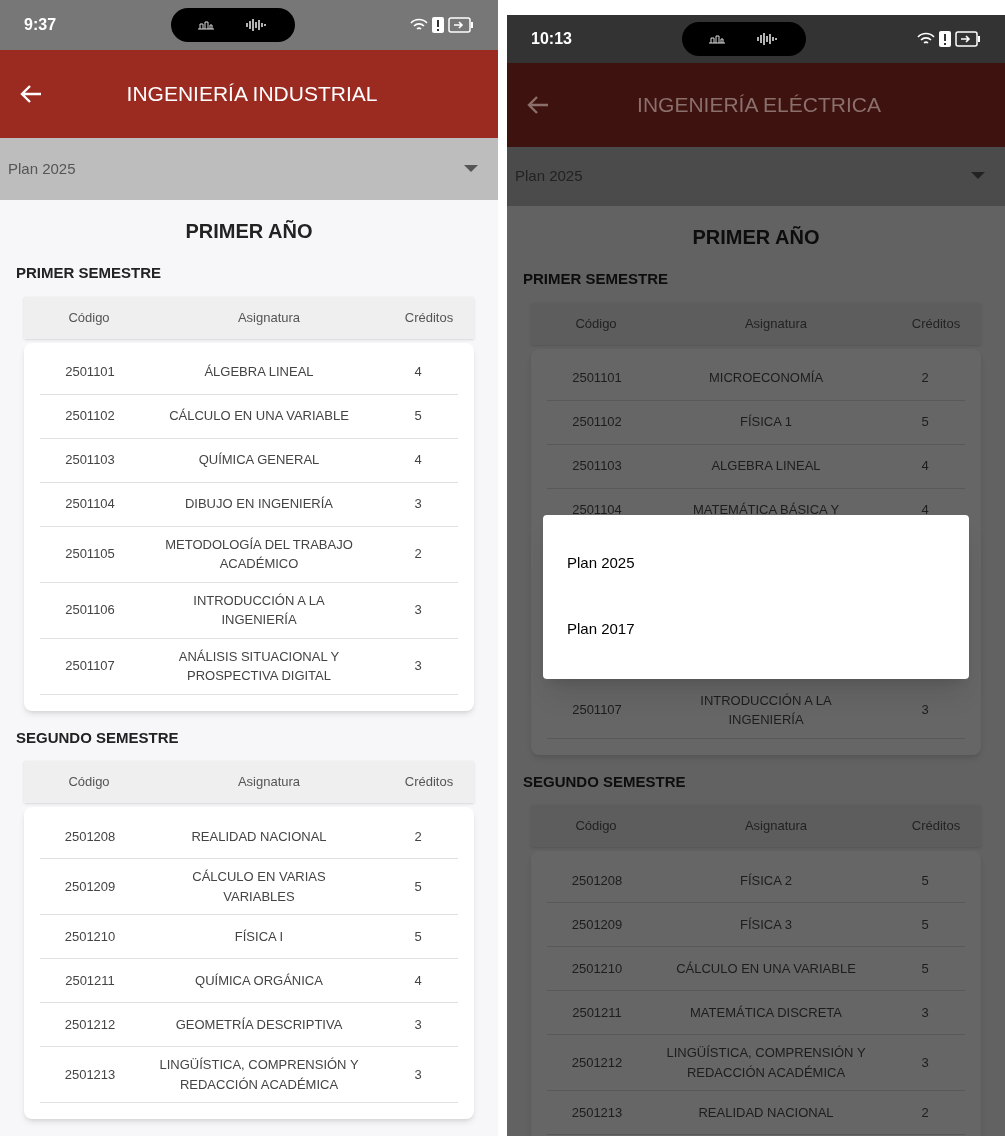 The image size is (1005, 1136). What do you see at coordinates (259, 504) in the screenshot?
I see `subject-cell-text: DIBUJO EN INGENIERÍA` at bounding box center [259, 504].